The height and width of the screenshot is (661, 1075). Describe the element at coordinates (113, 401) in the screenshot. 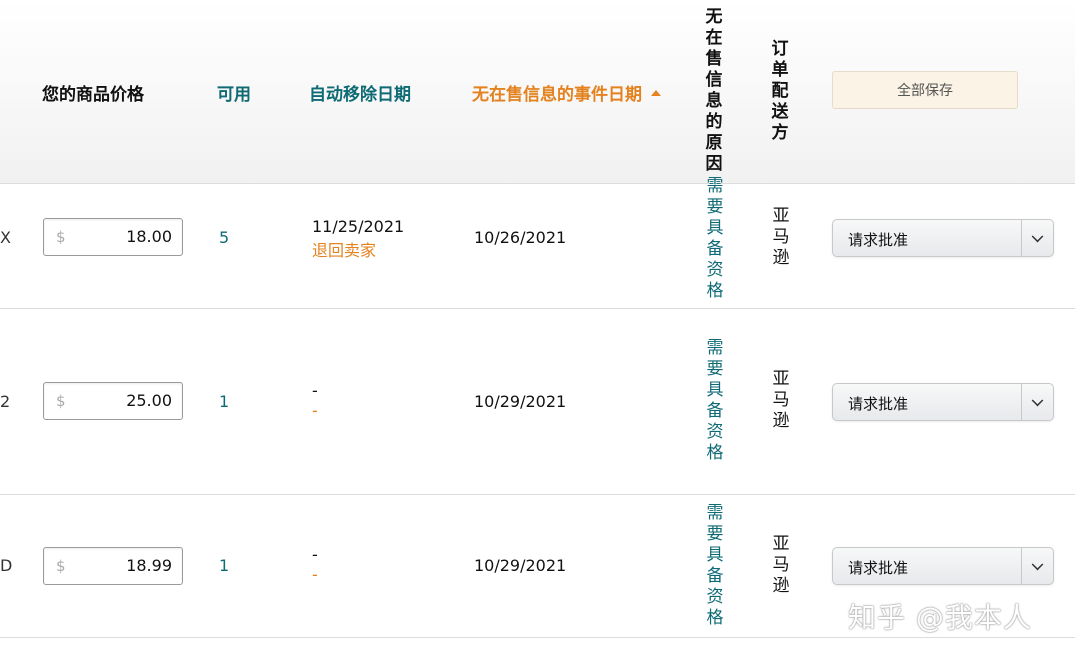

I see `price-input: $ 25.00` at that location.